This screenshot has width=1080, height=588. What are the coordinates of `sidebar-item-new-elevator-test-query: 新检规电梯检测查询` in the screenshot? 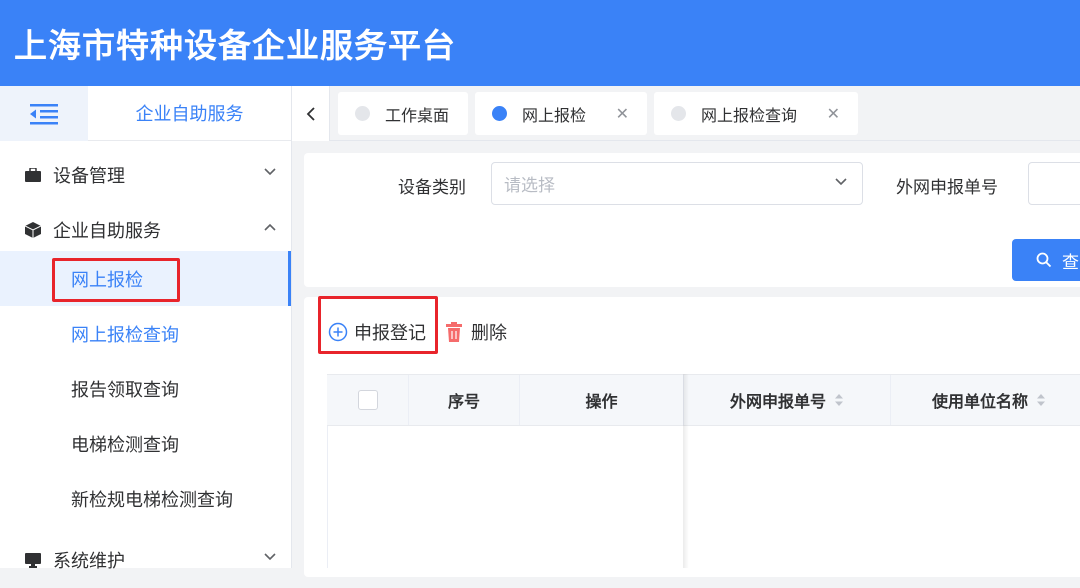 It's located at (145, 498).